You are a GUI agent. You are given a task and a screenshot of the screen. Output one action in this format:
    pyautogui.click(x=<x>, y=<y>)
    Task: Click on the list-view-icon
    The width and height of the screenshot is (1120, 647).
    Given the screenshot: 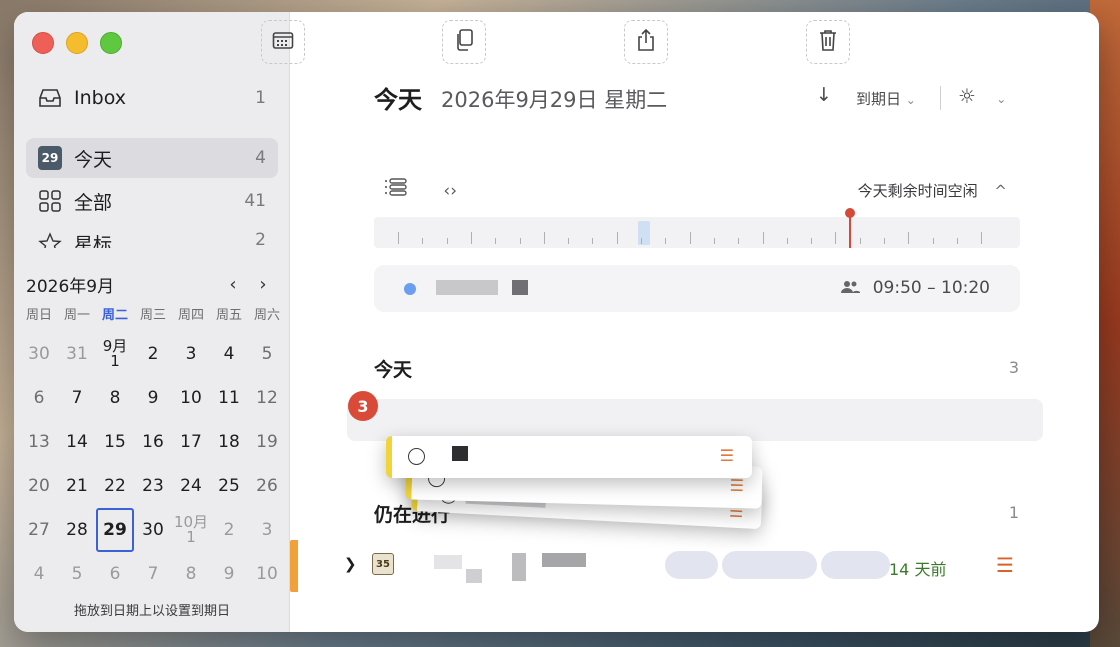 What is the action you would take?
    pyautogui.click(x=398, y=189)
    